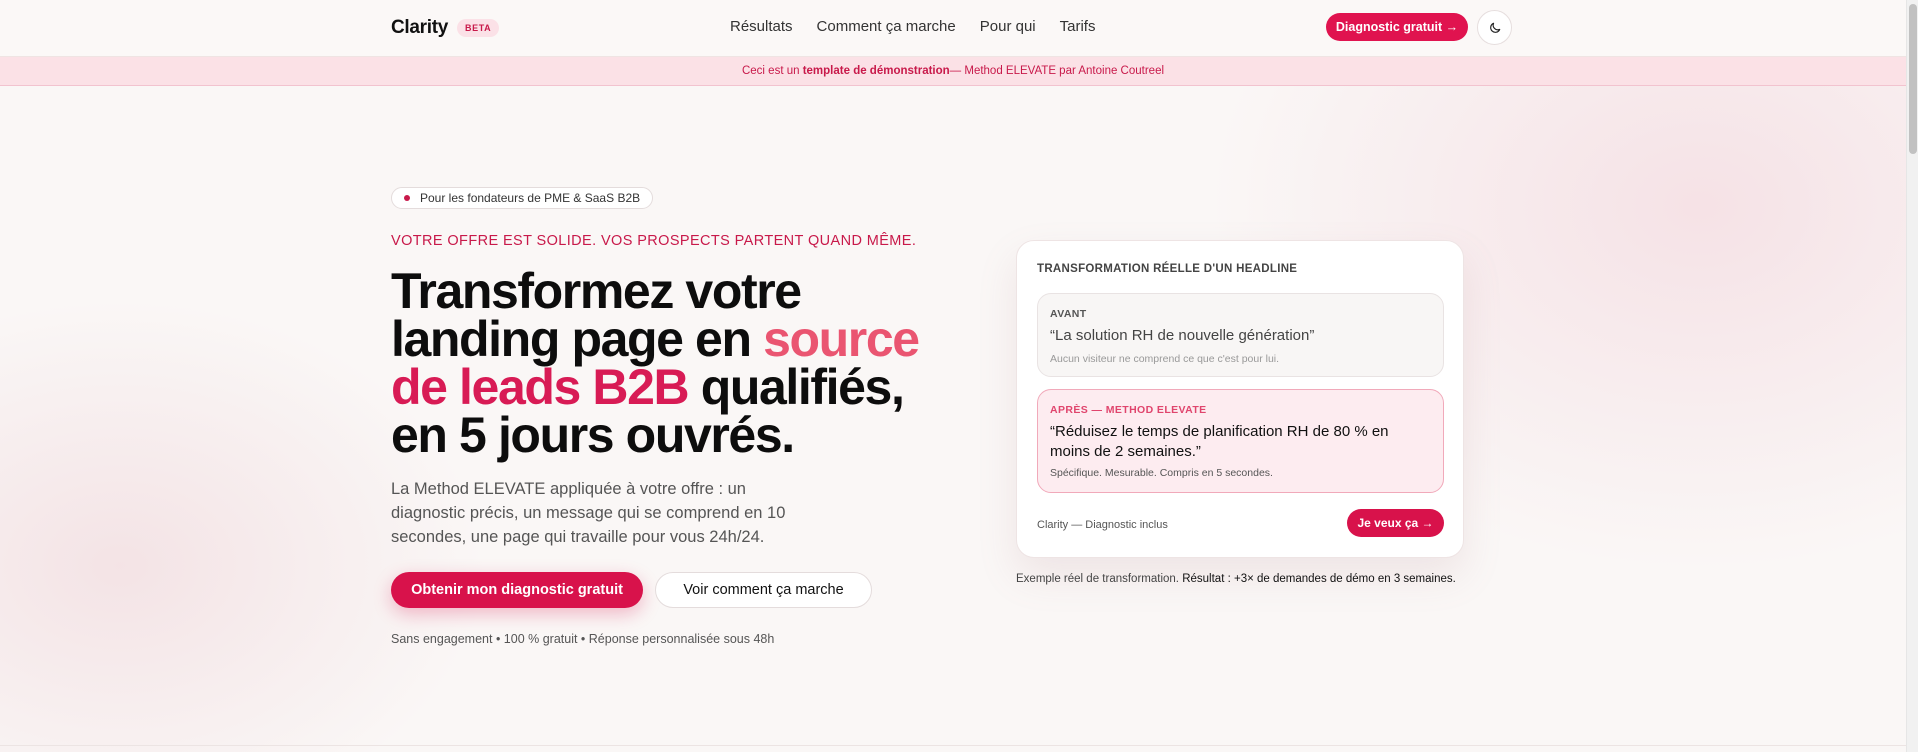 This screenshot has width=1918, height=752. Describe the element at coordinates (596, 315) in the screenshot. I see `headline-part1: Transformez votre landing page en` at that location.